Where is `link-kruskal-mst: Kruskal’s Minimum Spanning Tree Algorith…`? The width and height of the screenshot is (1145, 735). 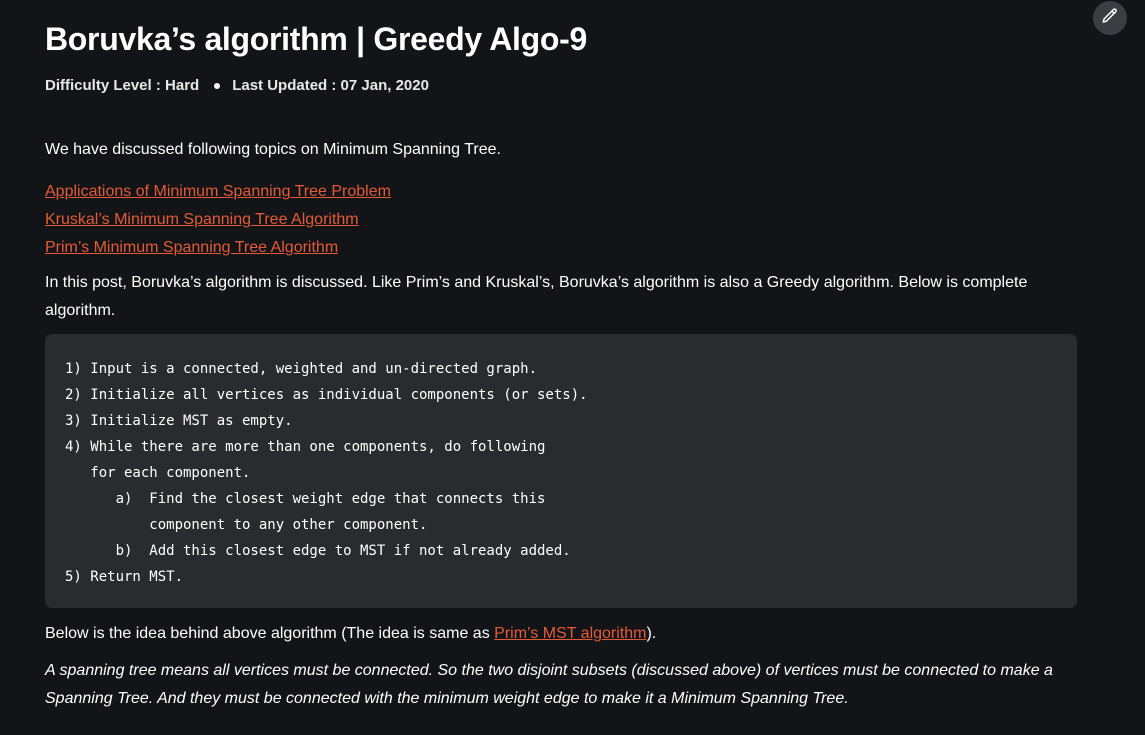 link-kruskal-mst: Kruskal’s Minimum Spanning Tree Algorith… is located at coordinates (218, 220).